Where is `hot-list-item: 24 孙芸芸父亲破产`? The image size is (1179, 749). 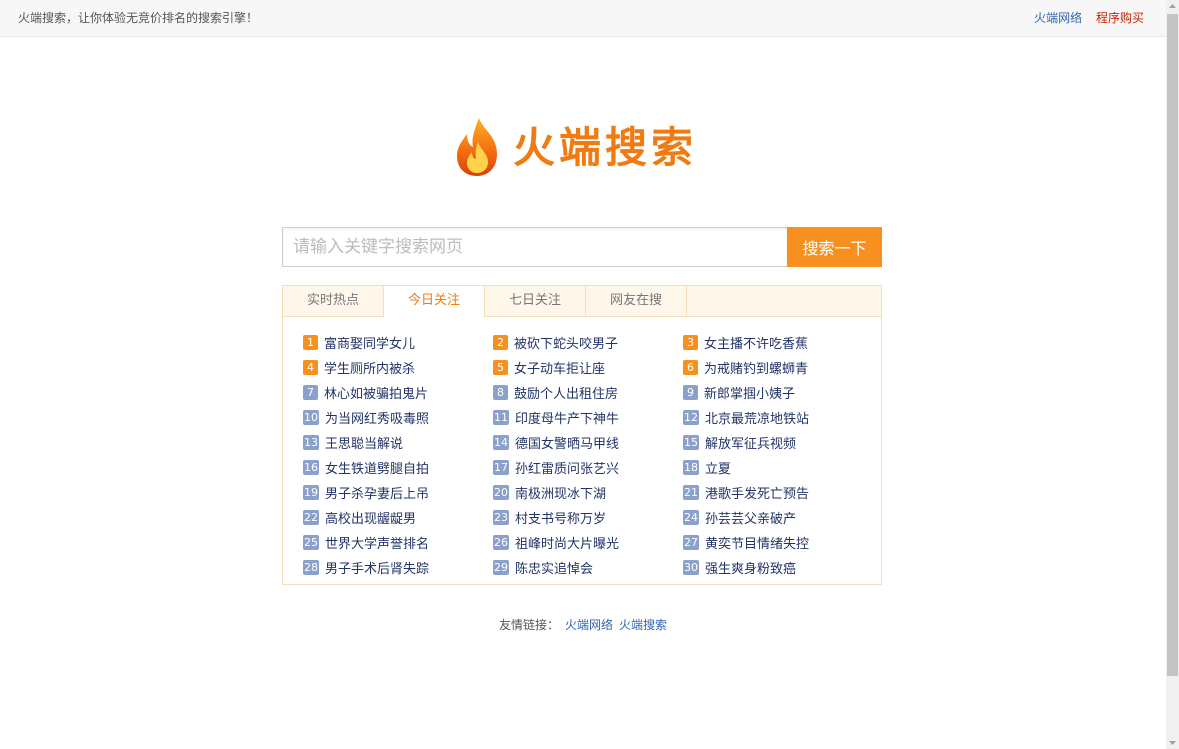 hot-list-item: 24 孙芸芸父亲破产 is located at coordinates (778, 517).